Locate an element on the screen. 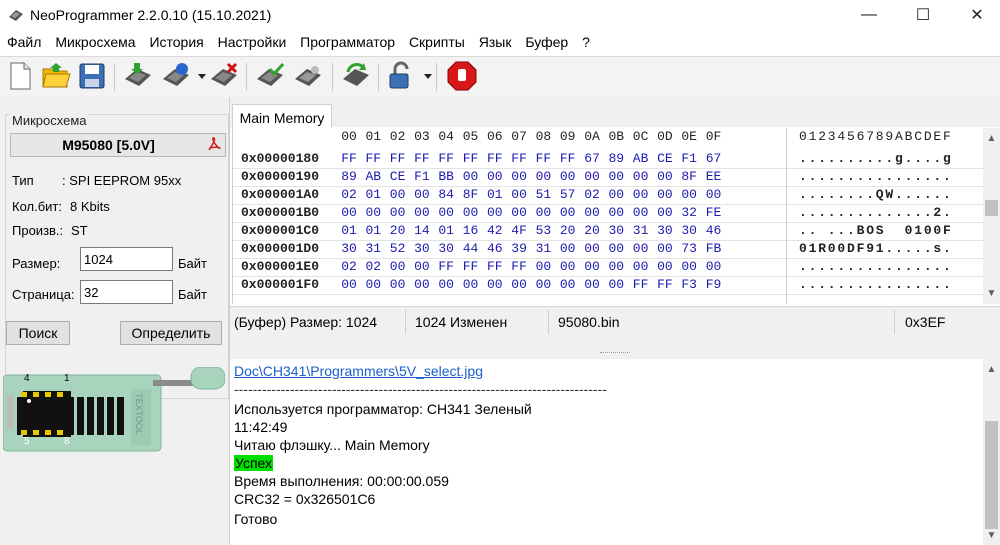 This screenshot has height=545, width=1000. menu-settings: Настройки is located at coordinates (252, 42).